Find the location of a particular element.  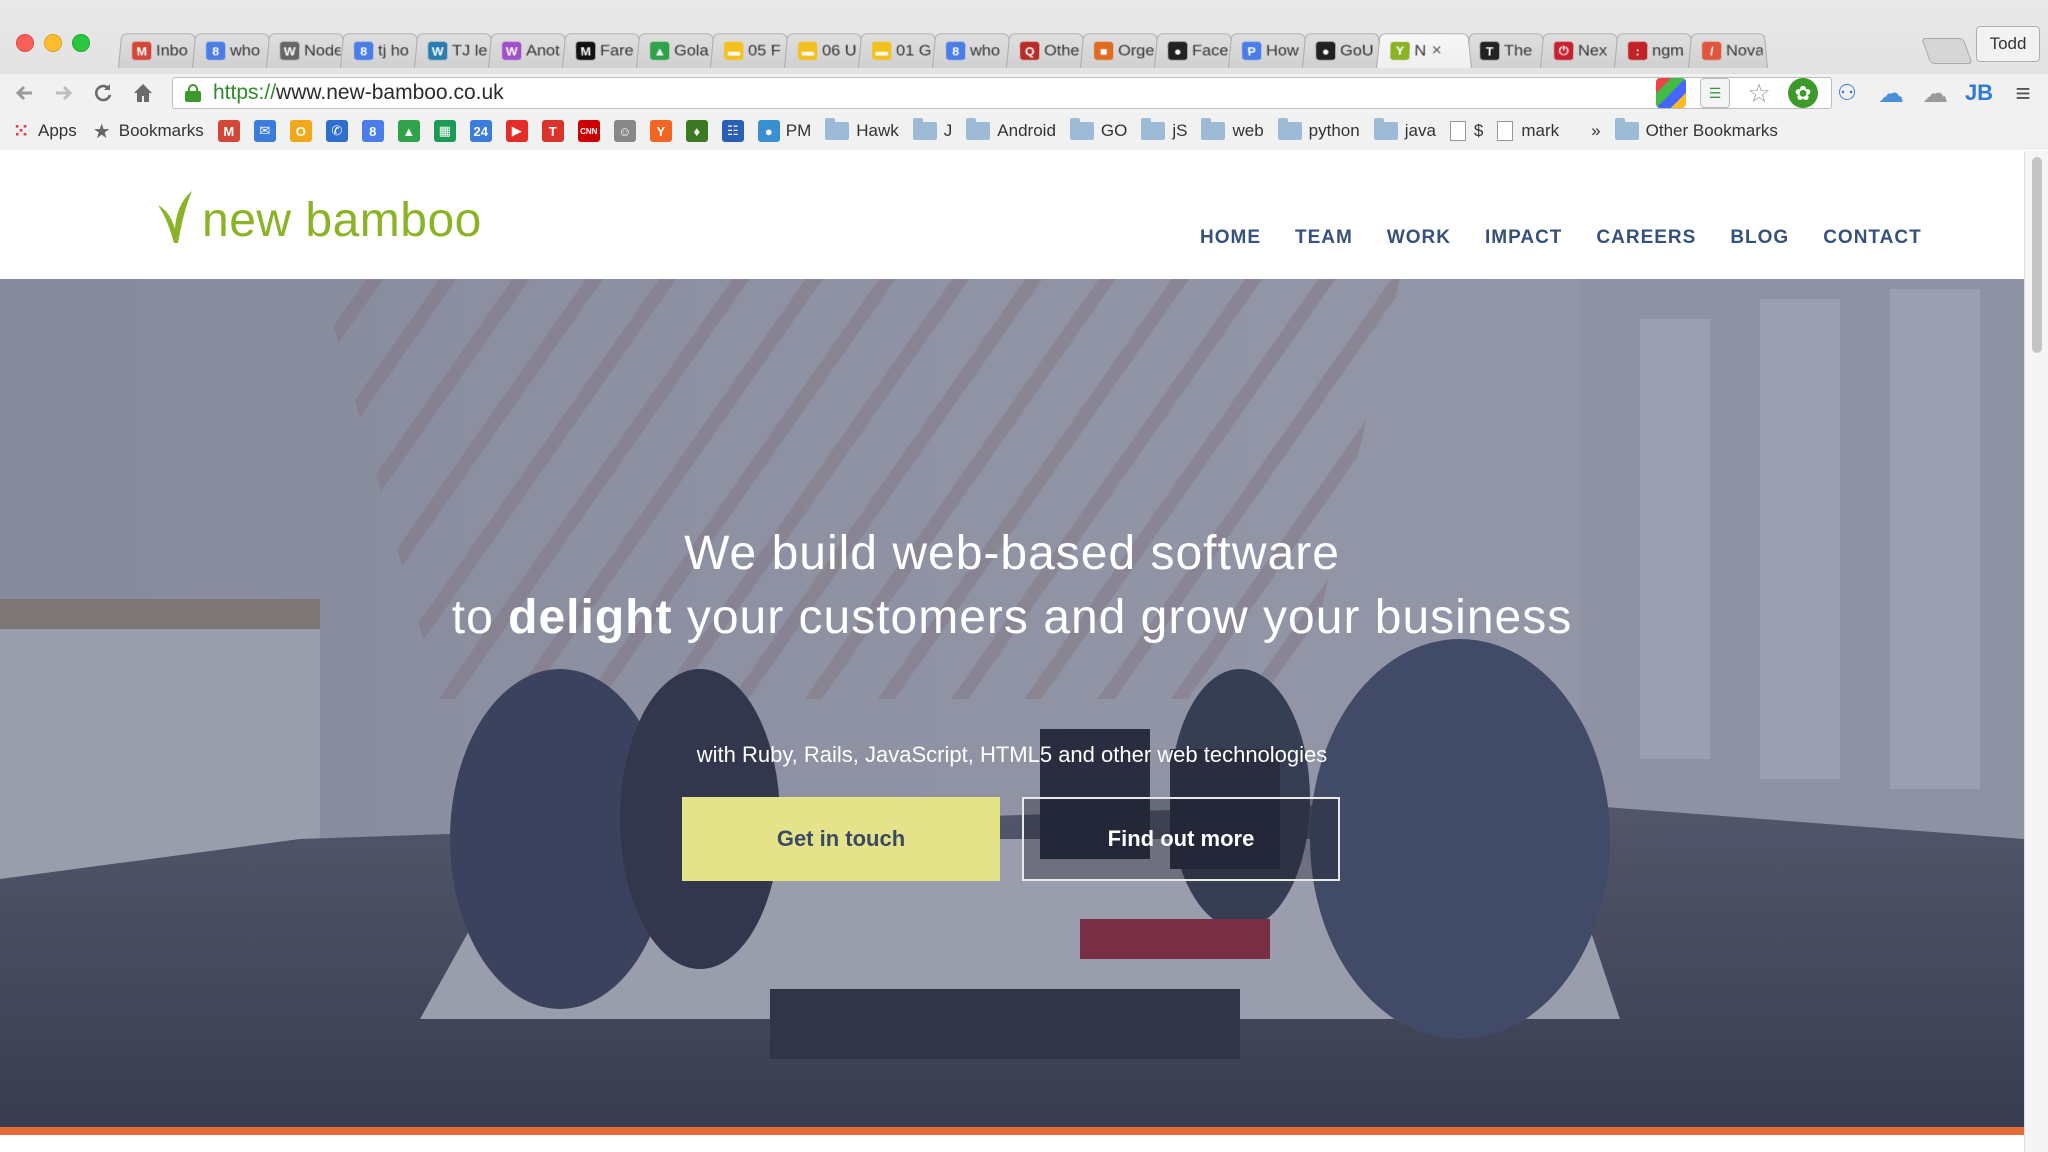

tab-label: Node is located at coordinates (322, 50).